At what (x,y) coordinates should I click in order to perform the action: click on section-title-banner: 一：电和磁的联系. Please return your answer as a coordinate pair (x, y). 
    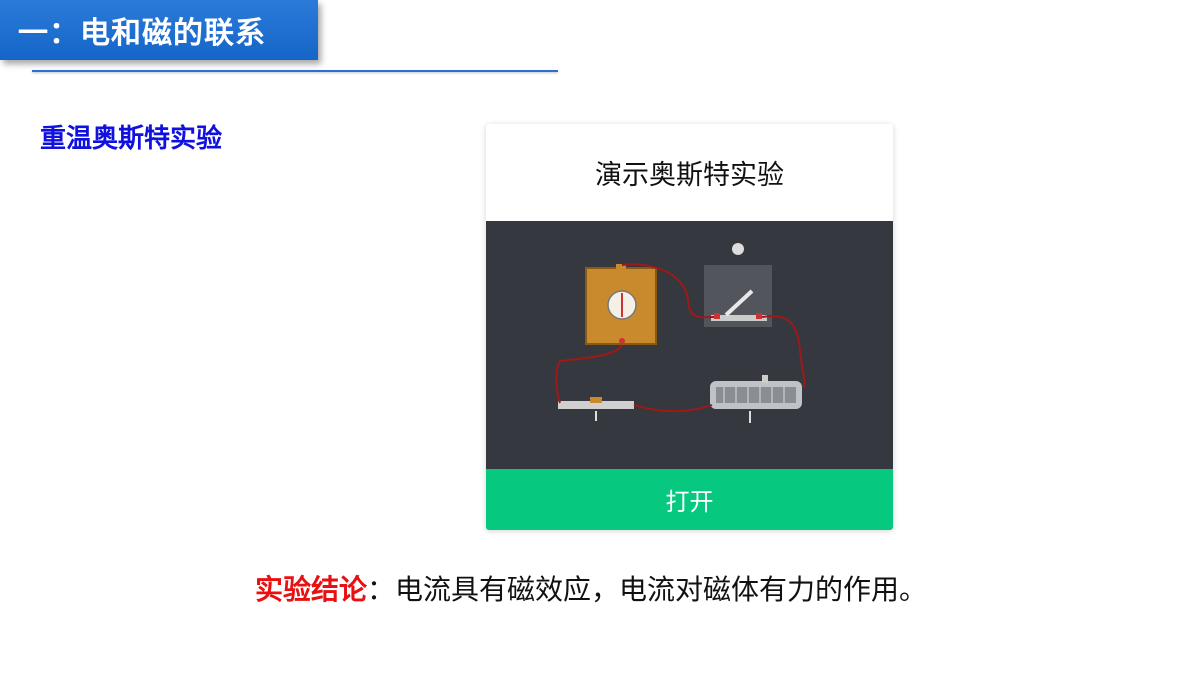
    Looking at the image, I should click on (159, 30).